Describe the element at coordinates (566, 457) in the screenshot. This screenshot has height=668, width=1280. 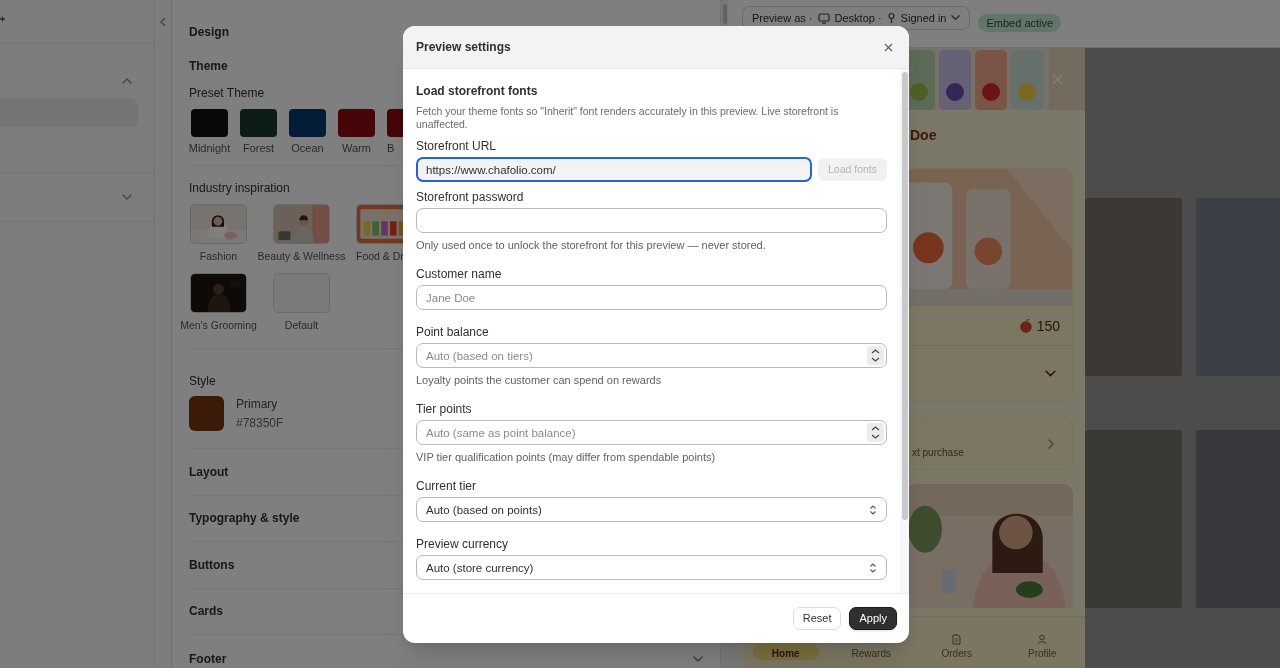
I see `help-text: VIP tier qualification points (may differ from spendable points)` at that location.